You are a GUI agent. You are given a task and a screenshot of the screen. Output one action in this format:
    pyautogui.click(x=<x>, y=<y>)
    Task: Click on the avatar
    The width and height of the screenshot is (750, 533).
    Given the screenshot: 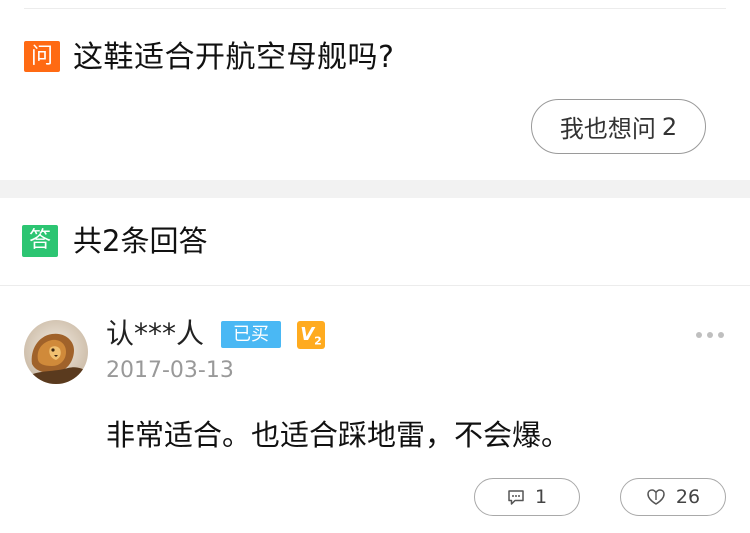 What is the action you would take?
    pyautogui.click(x=56, y=352)
    